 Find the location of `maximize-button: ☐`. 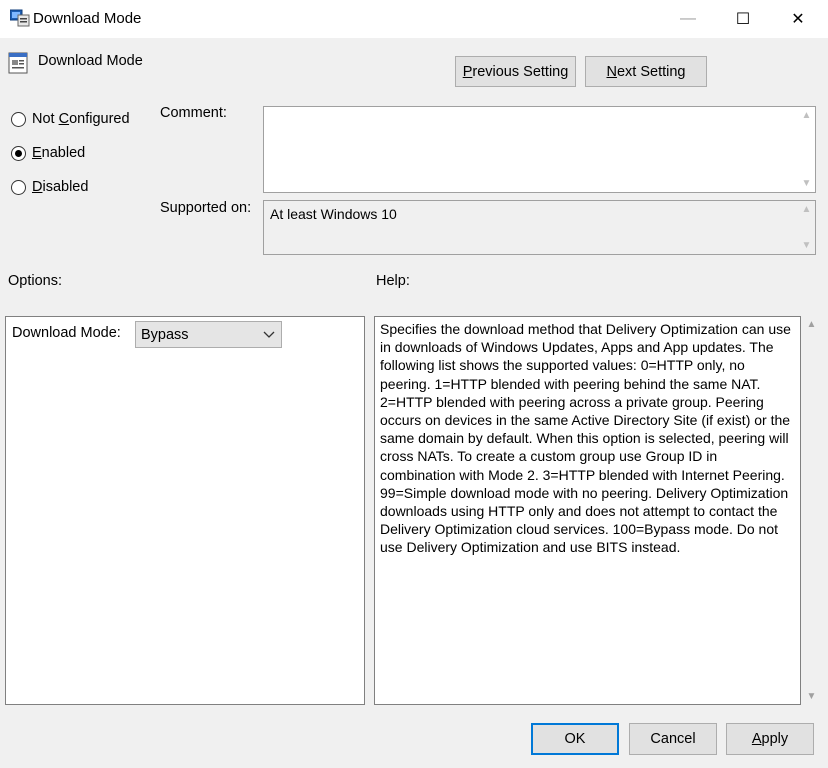

maximize-button: ☐ is located at coordinates (743, 19).